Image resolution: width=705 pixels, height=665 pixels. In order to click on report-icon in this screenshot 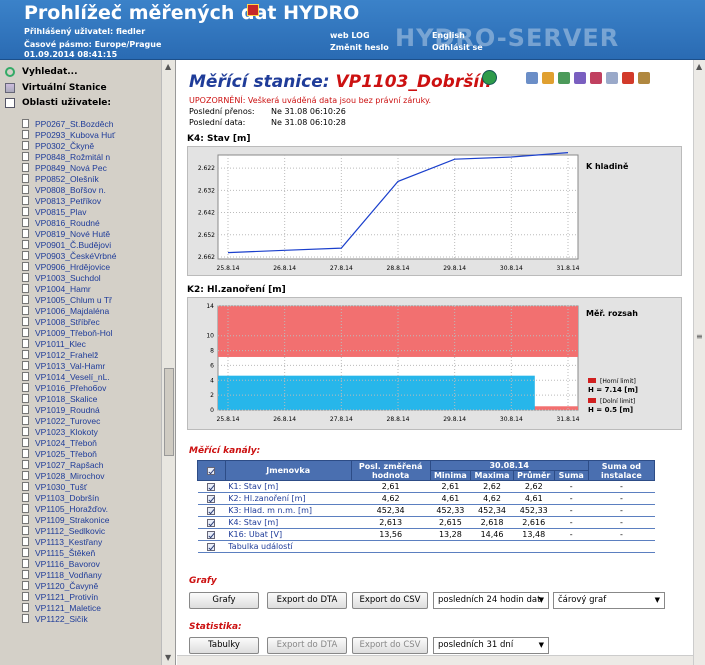, I will do `click(580, 78)`.